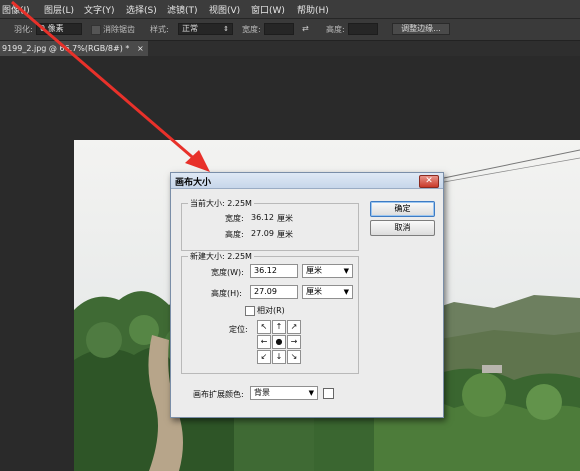  Describe the element at coordinates (279, 357) in the screenshot. I see `anchor-bottom: ↓` at that location.